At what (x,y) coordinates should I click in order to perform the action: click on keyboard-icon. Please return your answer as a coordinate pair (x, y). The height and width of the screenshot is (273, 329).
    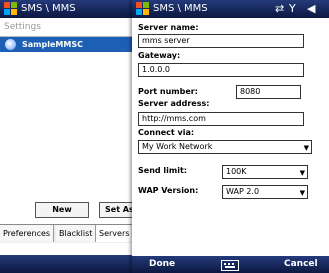
    Looking at the image, I should click on (230, 265).